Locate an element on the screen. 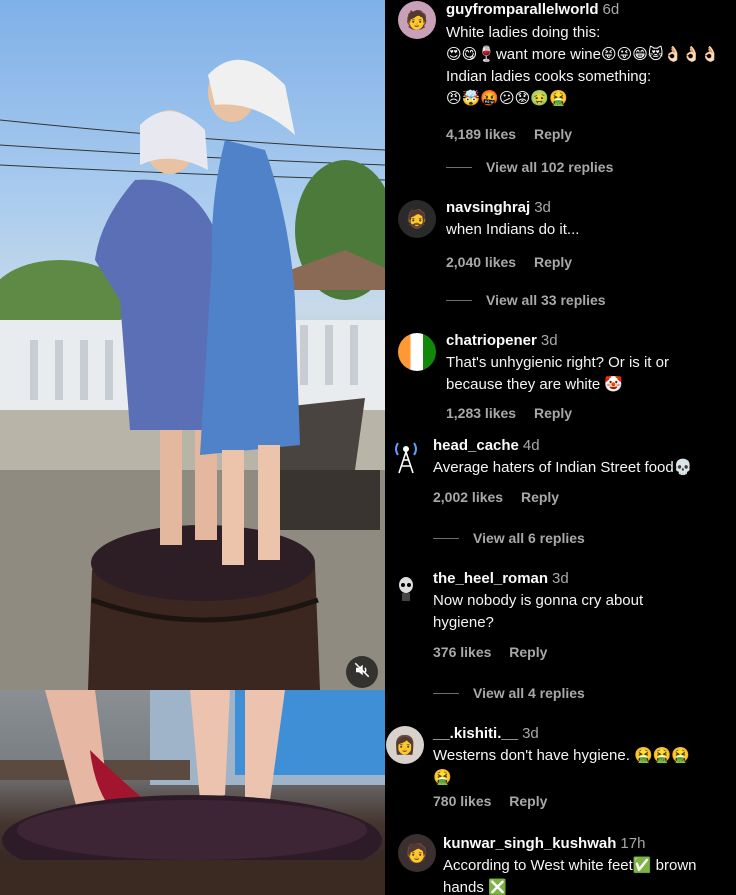 The height and width of the screenshot is (895, 736). comment-username: the_heel_roman is located at coordinates (490, 578).